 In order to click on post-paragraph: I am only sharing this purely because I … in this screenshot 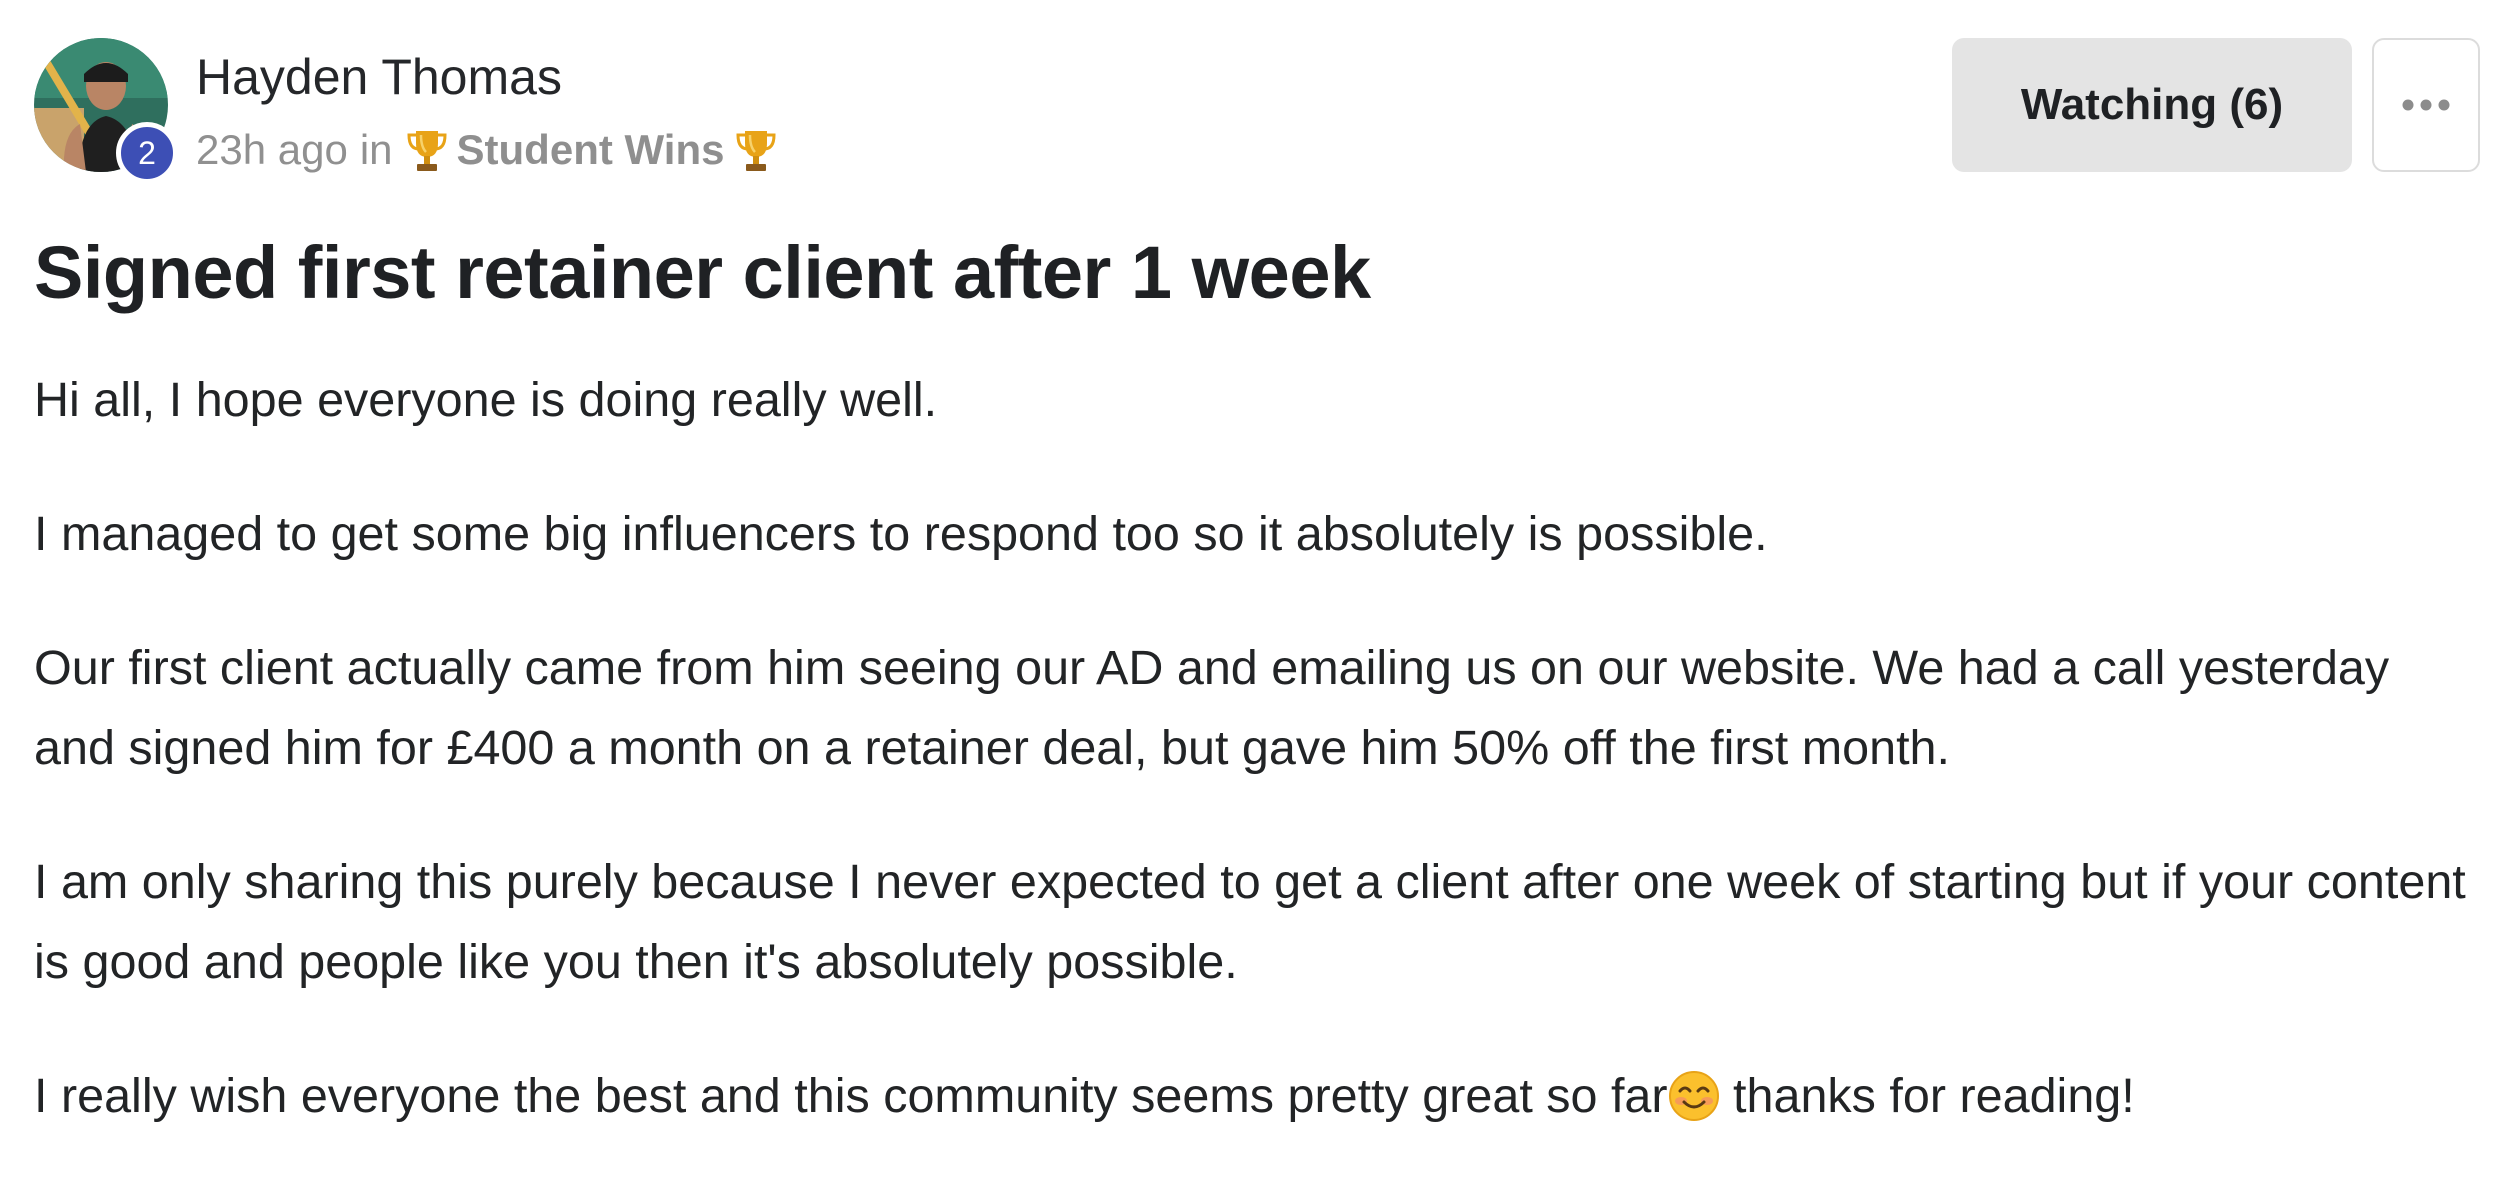, I will do `click(1250, 922)`.